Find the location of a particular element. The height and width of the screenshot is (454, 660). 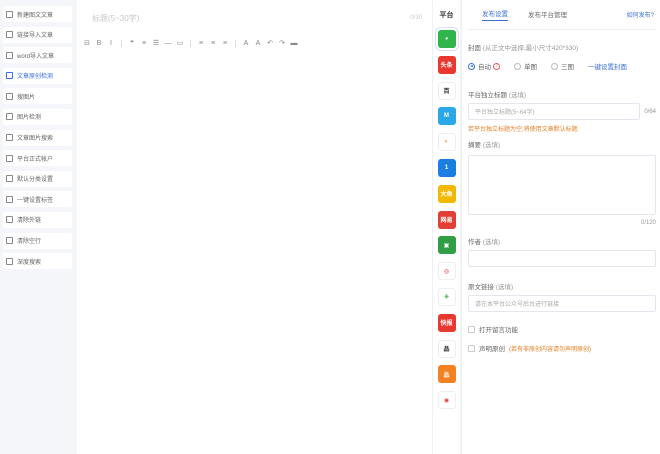

summary-count: 0/120 is located at coordinates (648, 223).